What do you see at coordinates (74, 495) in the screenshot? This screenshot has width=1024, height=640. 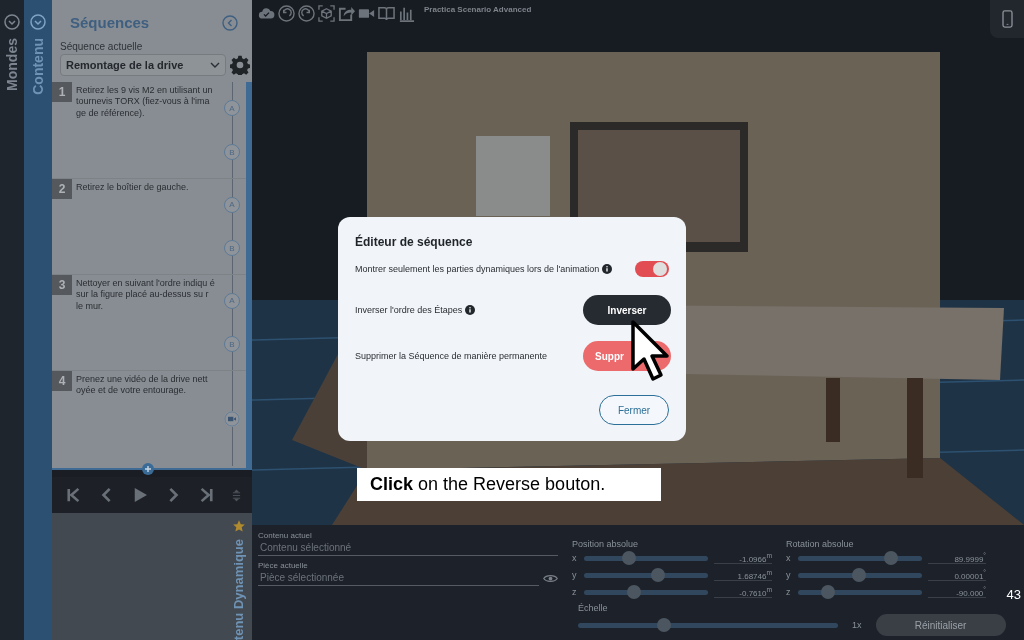 I see `skip-to-start-icon` at bounding box center [74, 495].